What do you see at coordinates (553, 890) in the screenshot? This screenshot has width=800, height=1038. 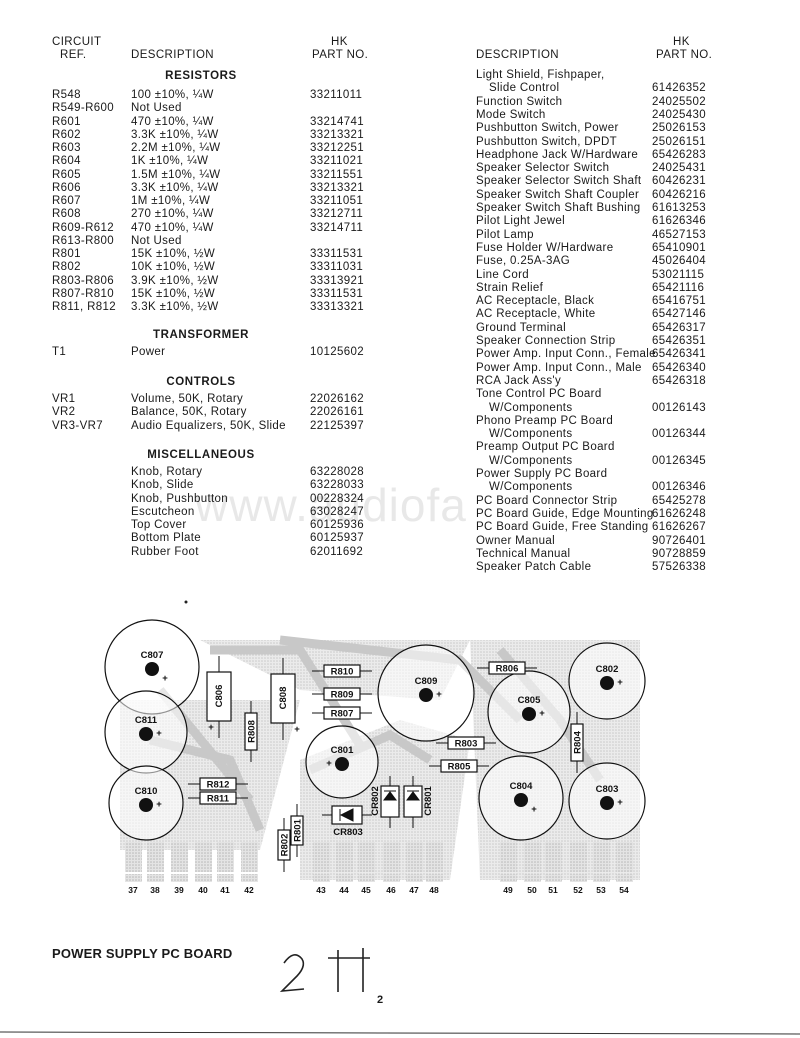 I see `pin-number: 51` at bounding box center [553, 890].